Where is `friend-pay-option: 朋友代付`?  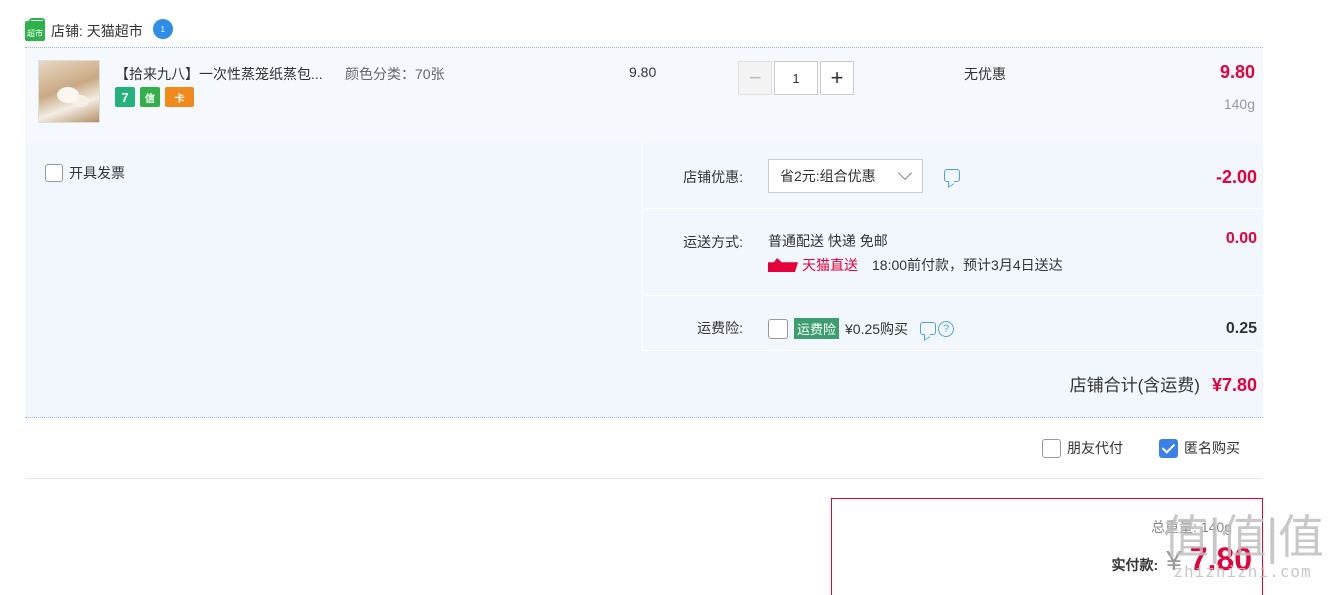 friend-pay-option: 朋友代付 is located at coordinates (1082, 448).